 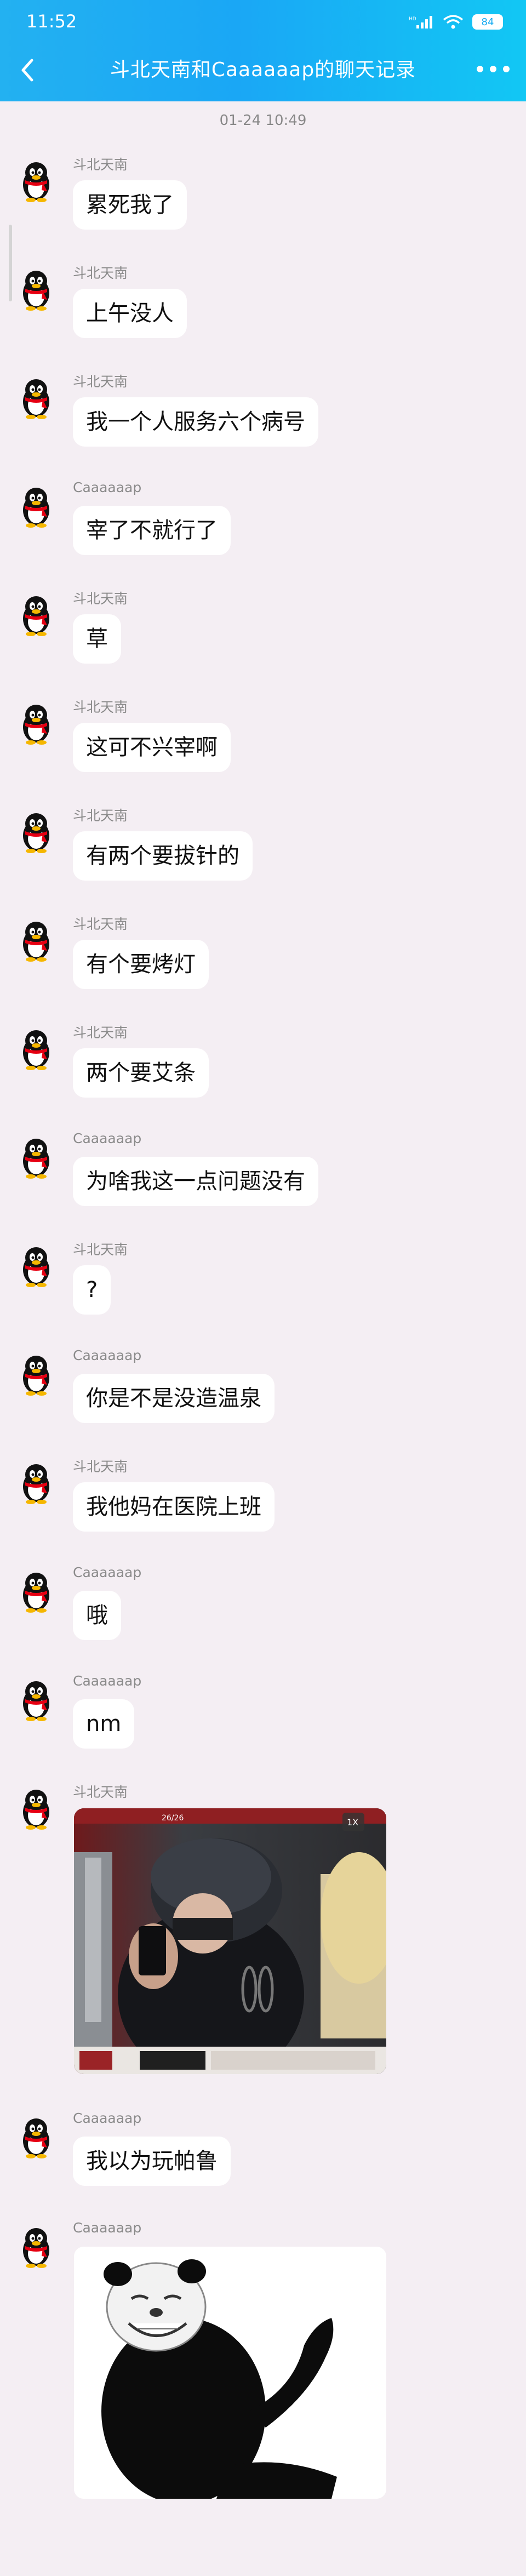 I want to click on panda-meme-sticker, so click(x=230, y=2373).